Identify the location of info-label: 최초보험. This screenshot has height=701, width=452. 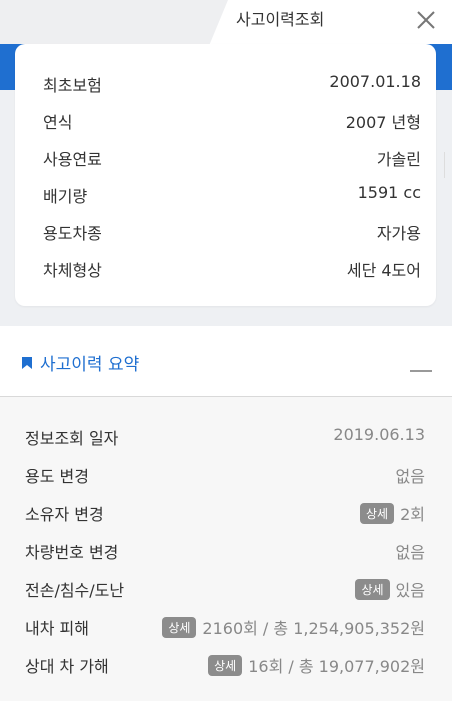
(72, 85).